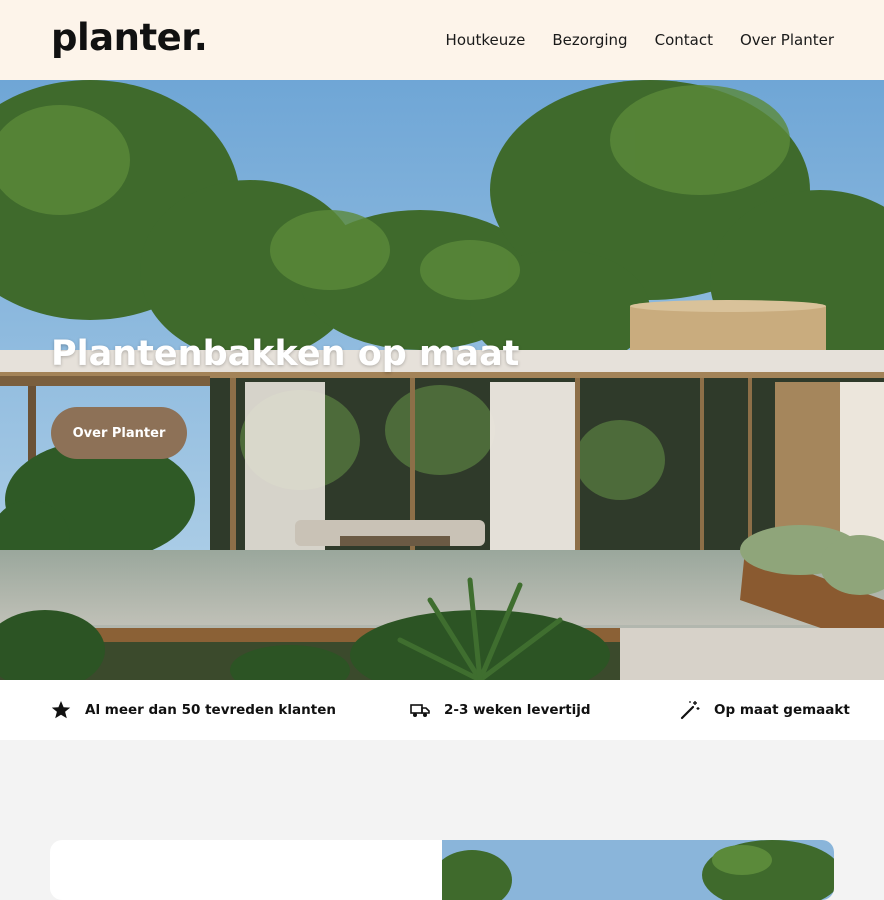 This screenshot has height=900, width=884. Describe the element at coordinates (129, 38) in the screenshot. I see `planter-logo: planter.` at that location.